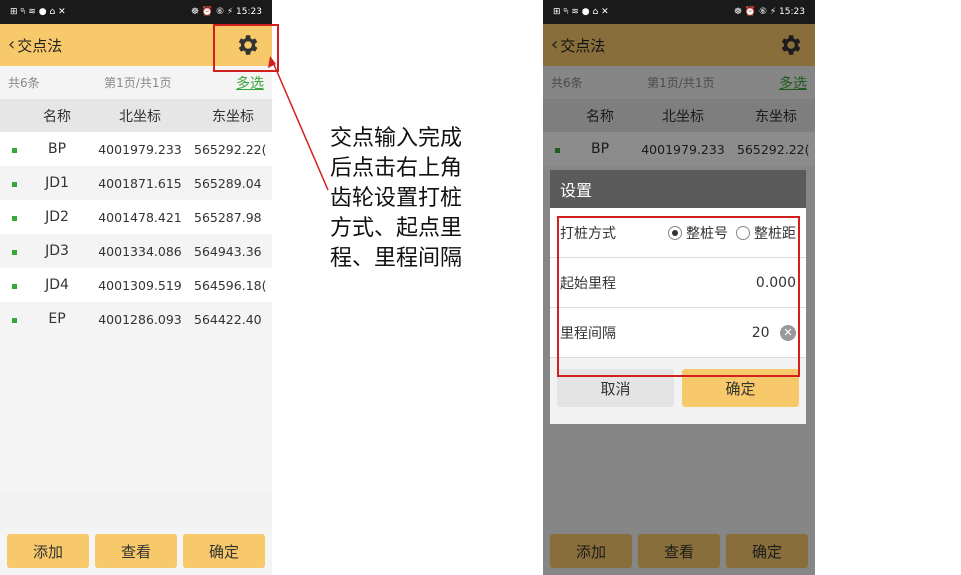  I want to click on table-row: JD1 4001871.615 565289.04, so click(136, 183).